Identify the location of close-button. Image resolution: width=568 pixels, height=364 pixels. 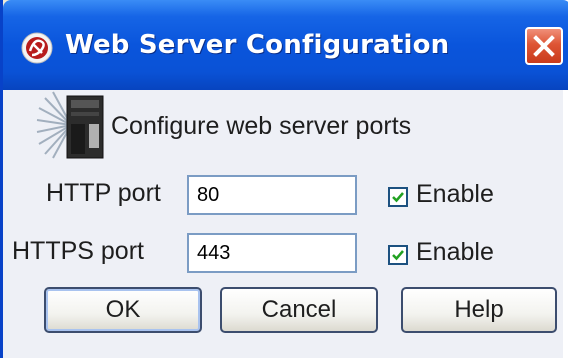
(544, 46).